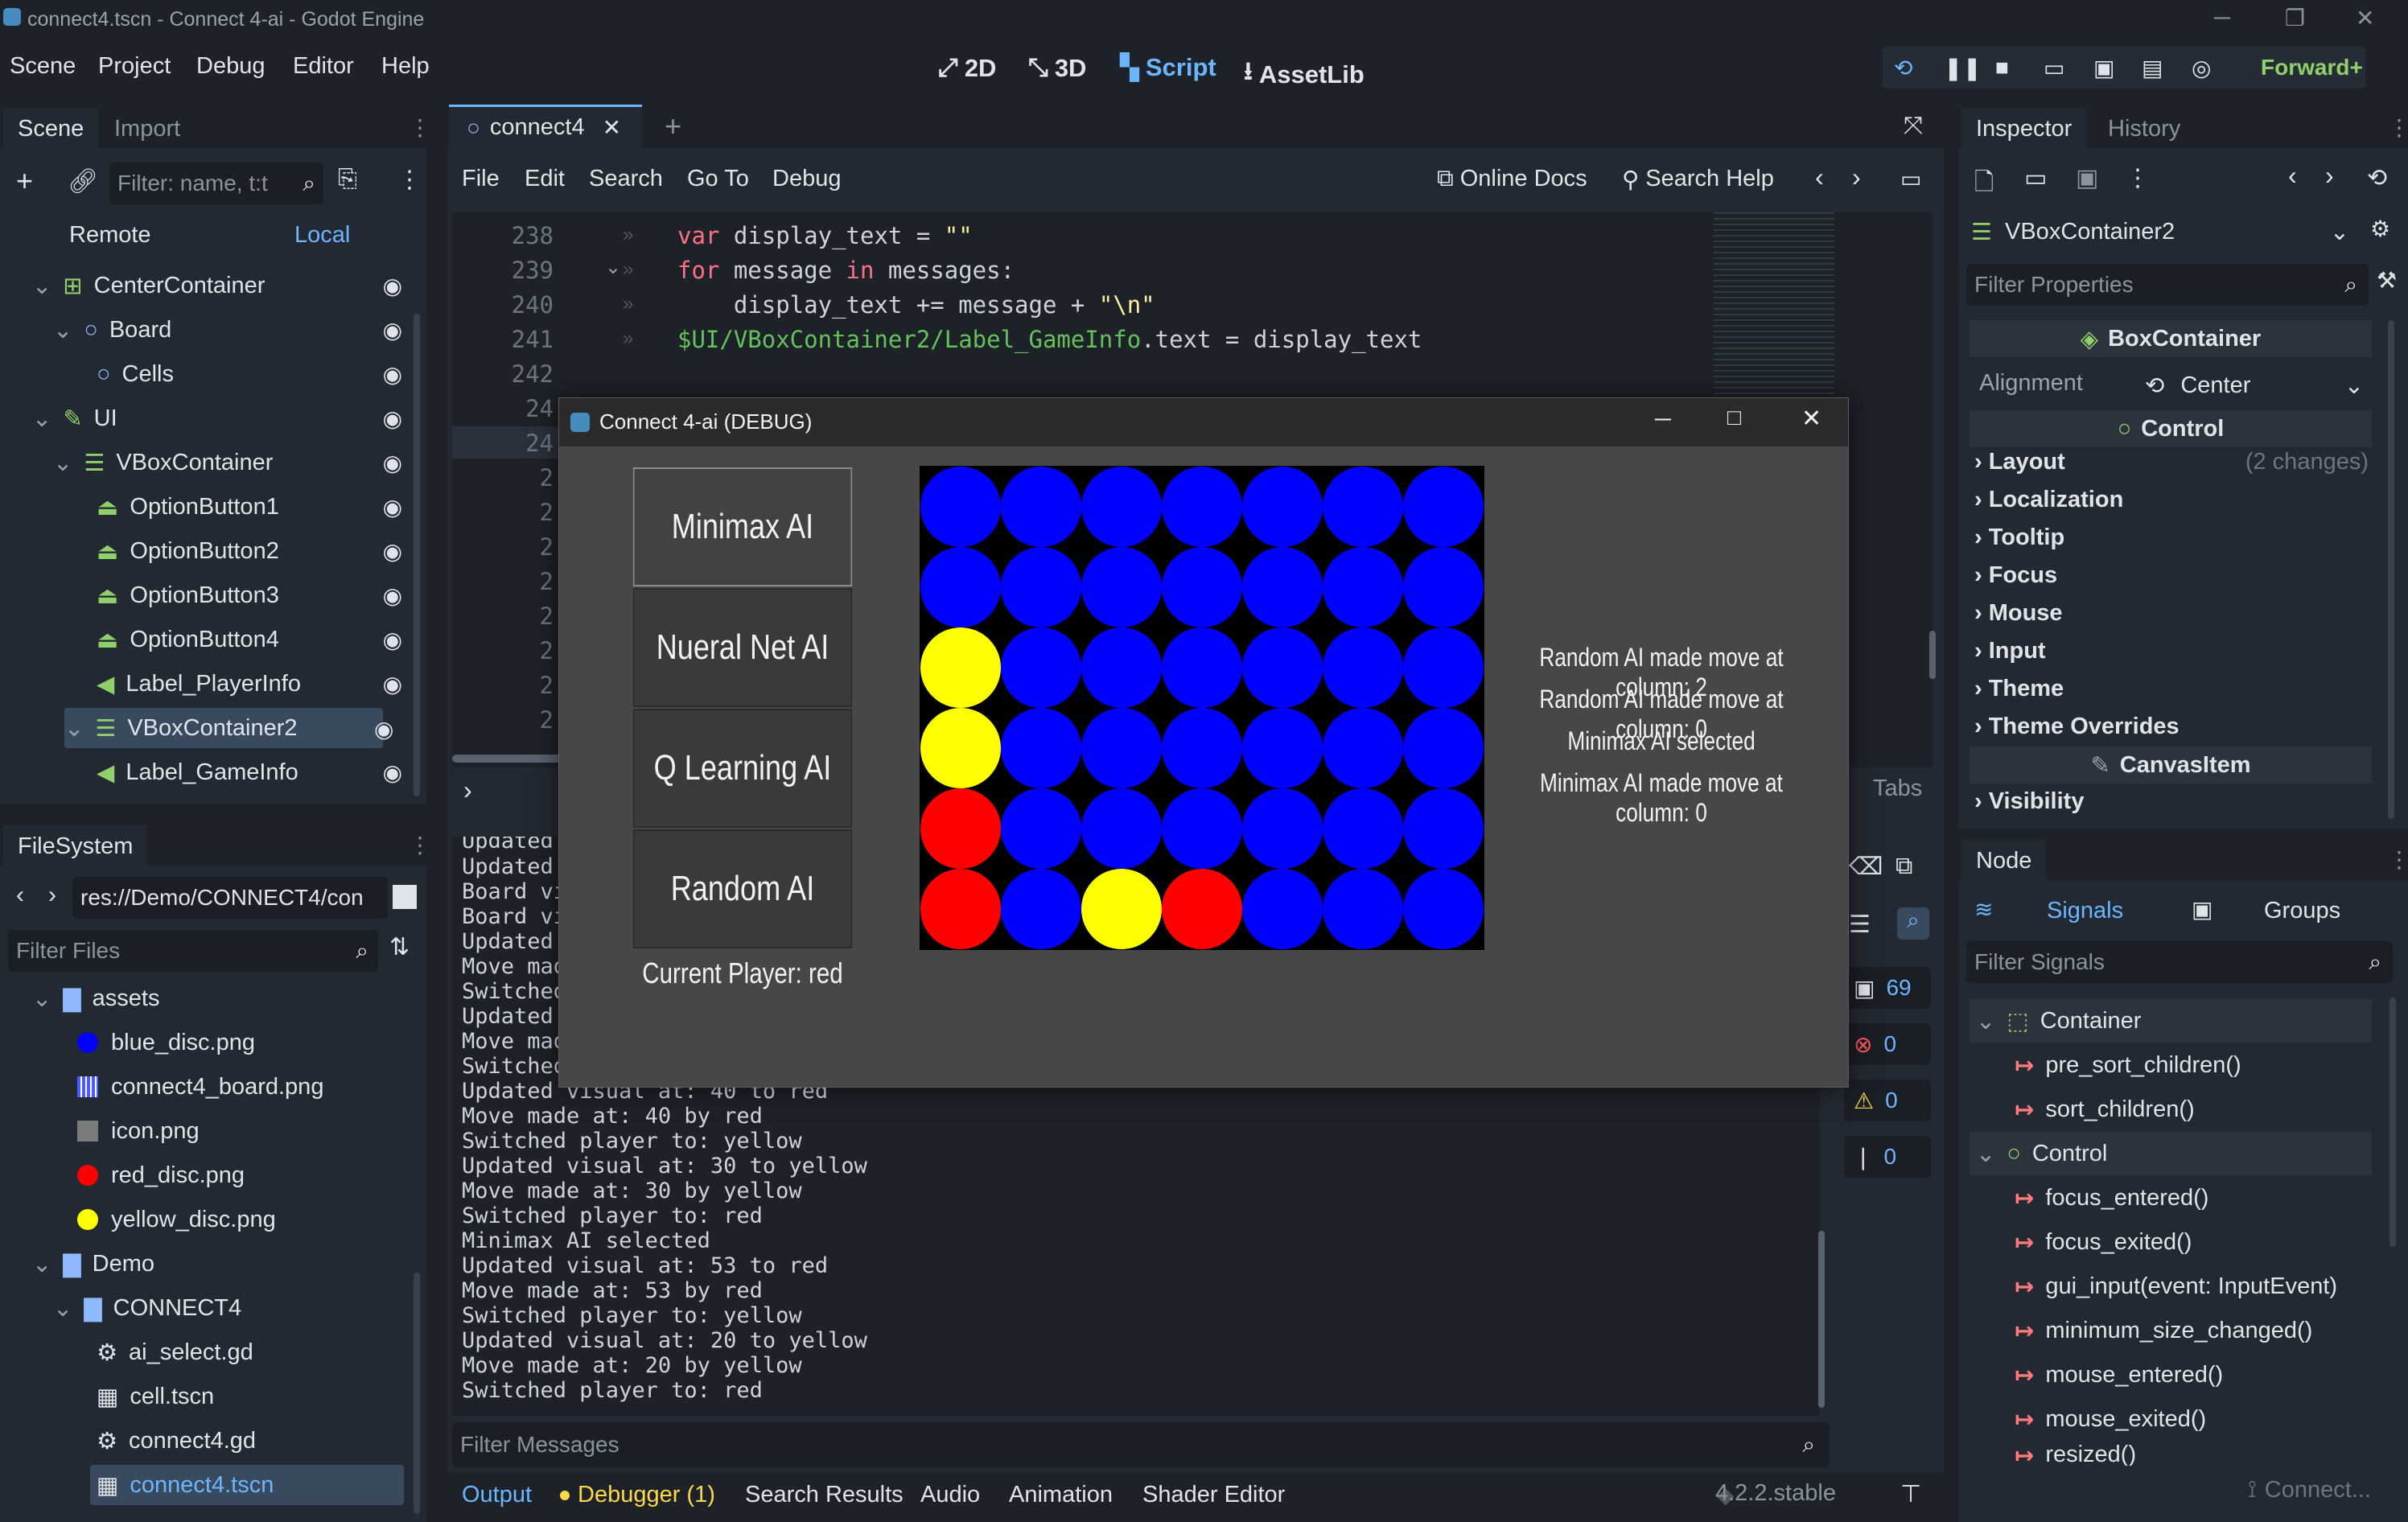 The image size is (2408, 1522). Describe the element at coordinates (2167, 285) in the screenshot. I see `filter-properties-input: Filter Properties ⌕` at that location.